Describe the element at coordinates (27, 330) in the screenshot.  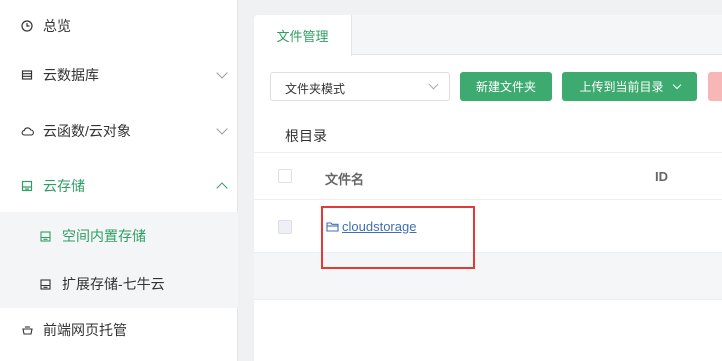
I see `hosting-icon` at that location.